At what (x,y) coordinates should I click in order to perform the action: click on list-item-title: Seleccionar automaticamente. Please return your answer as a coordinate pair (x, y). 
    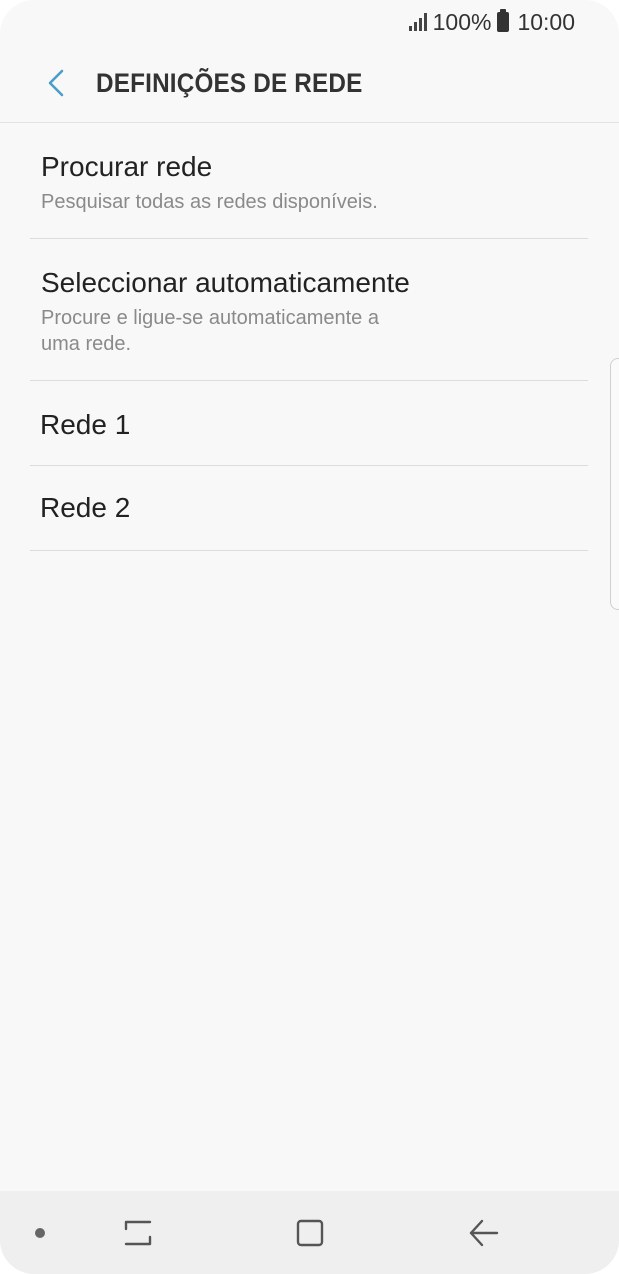
    Looking at the image, I should click on (225, 282).